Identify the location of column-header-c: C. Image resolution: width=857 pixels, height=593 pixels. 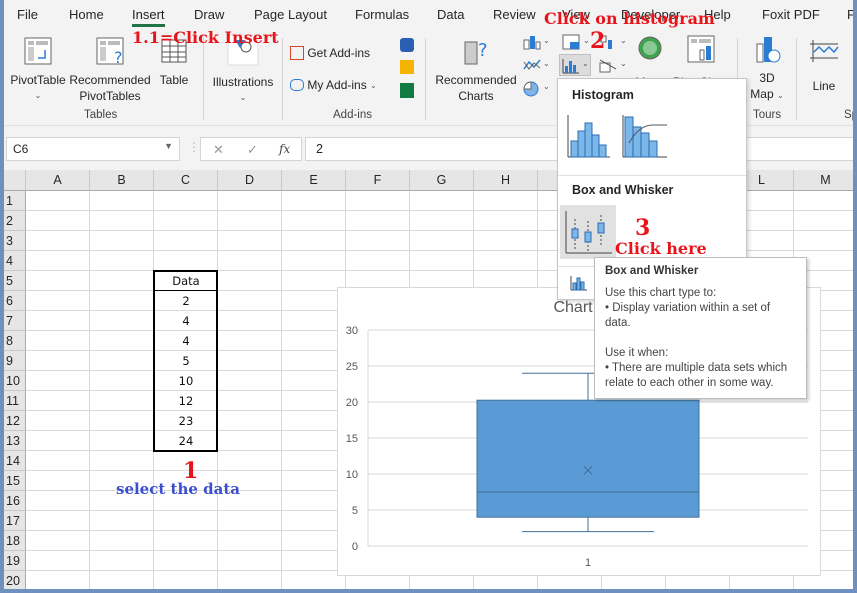
(186, 180).